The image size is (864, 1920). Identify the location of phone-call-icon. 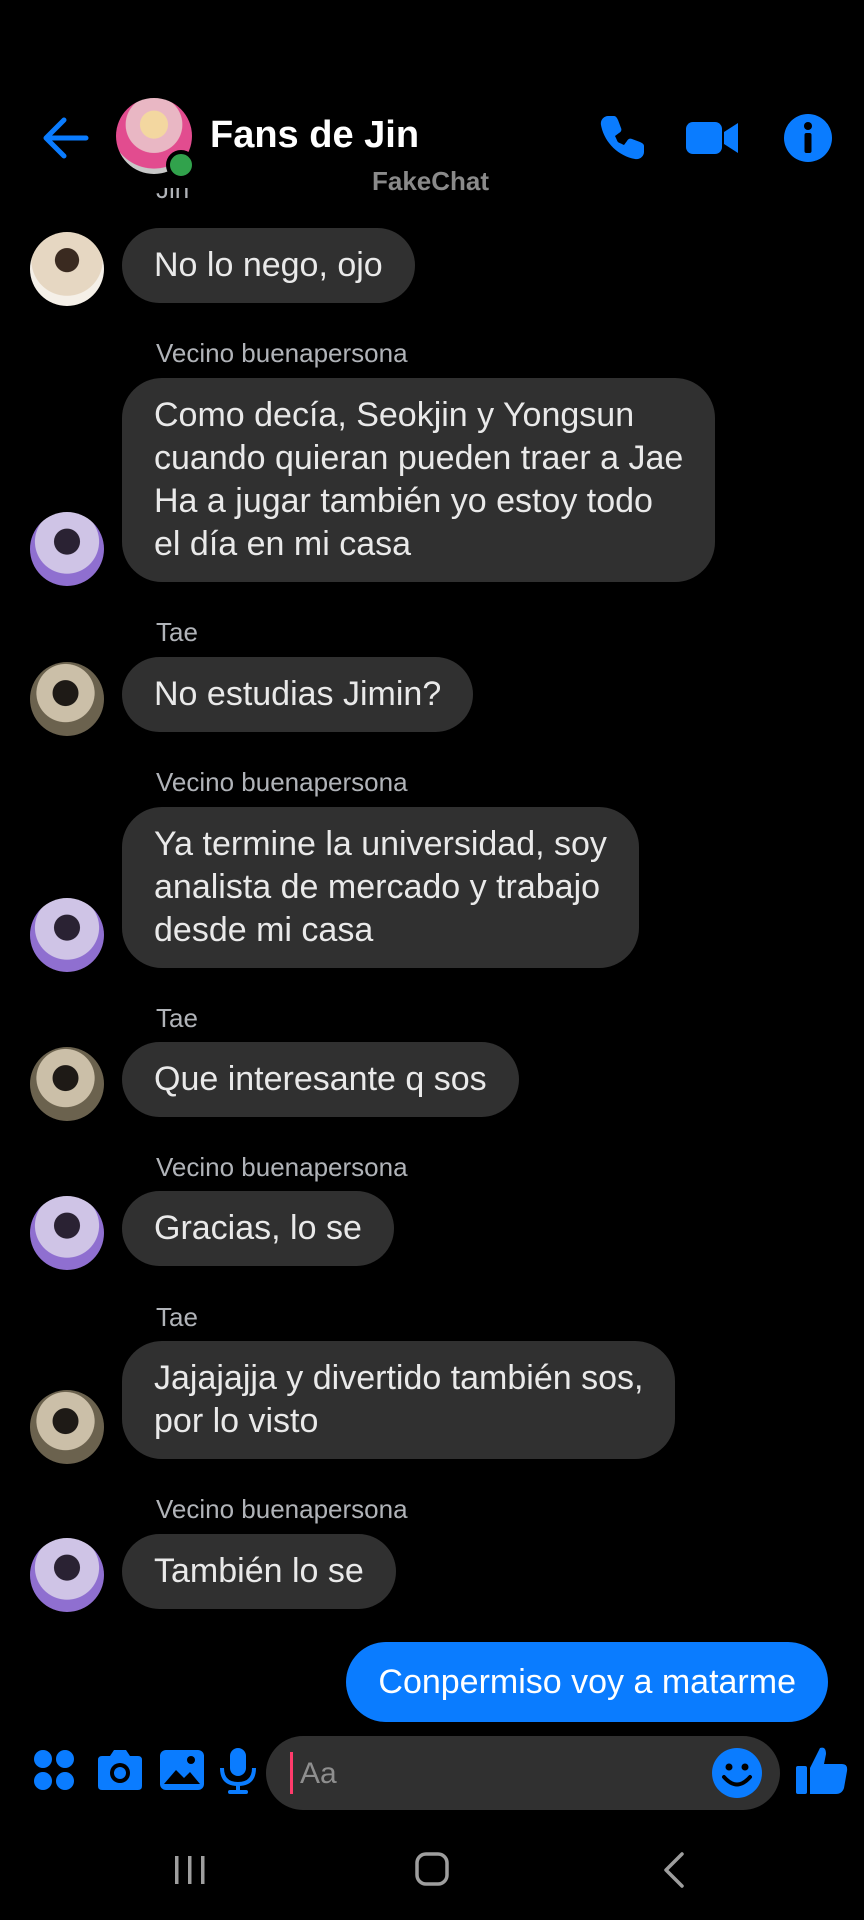
(622, 138).